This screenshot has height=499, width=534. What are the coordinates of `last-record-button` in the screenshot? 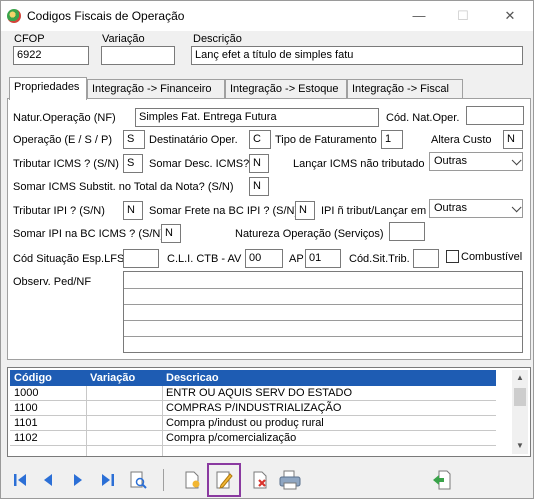 It's located at (108, 480).